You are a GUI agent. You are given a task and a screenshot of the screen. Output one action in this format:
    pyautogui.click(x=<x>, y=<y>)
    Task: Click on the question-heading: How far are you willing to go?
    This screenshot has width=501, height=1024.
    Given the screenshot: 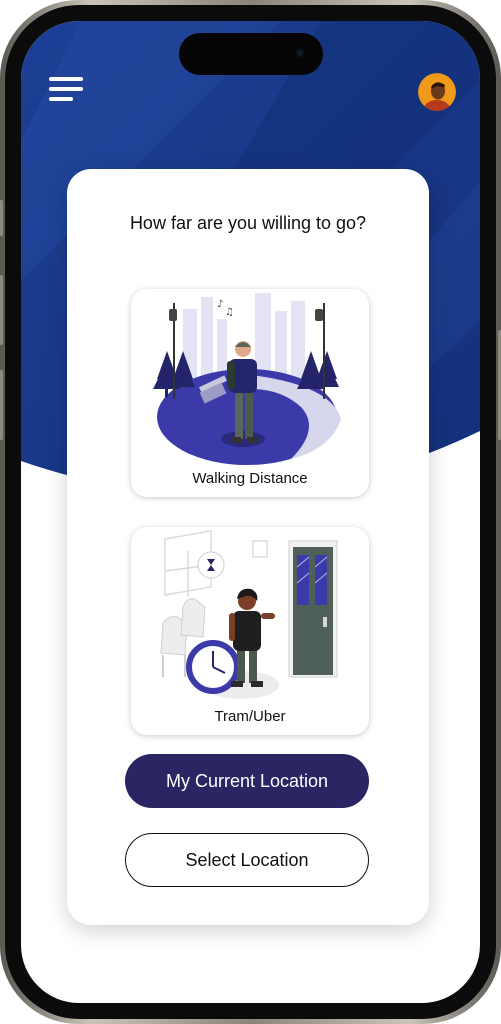 What is the action you would take?
    pyautogui.click(x=248, y=223)
    